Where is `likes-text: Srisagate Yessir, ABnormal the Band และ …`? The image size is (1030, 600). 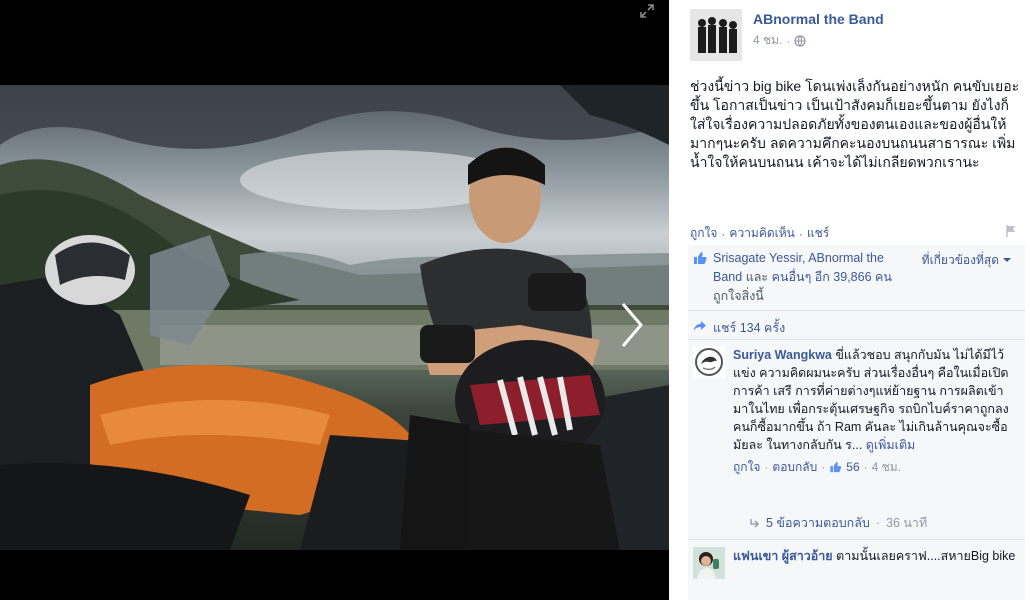
likes-text: Srisagate Yessir, ABnormal the Band และ … is located at coordinates (813, 277).